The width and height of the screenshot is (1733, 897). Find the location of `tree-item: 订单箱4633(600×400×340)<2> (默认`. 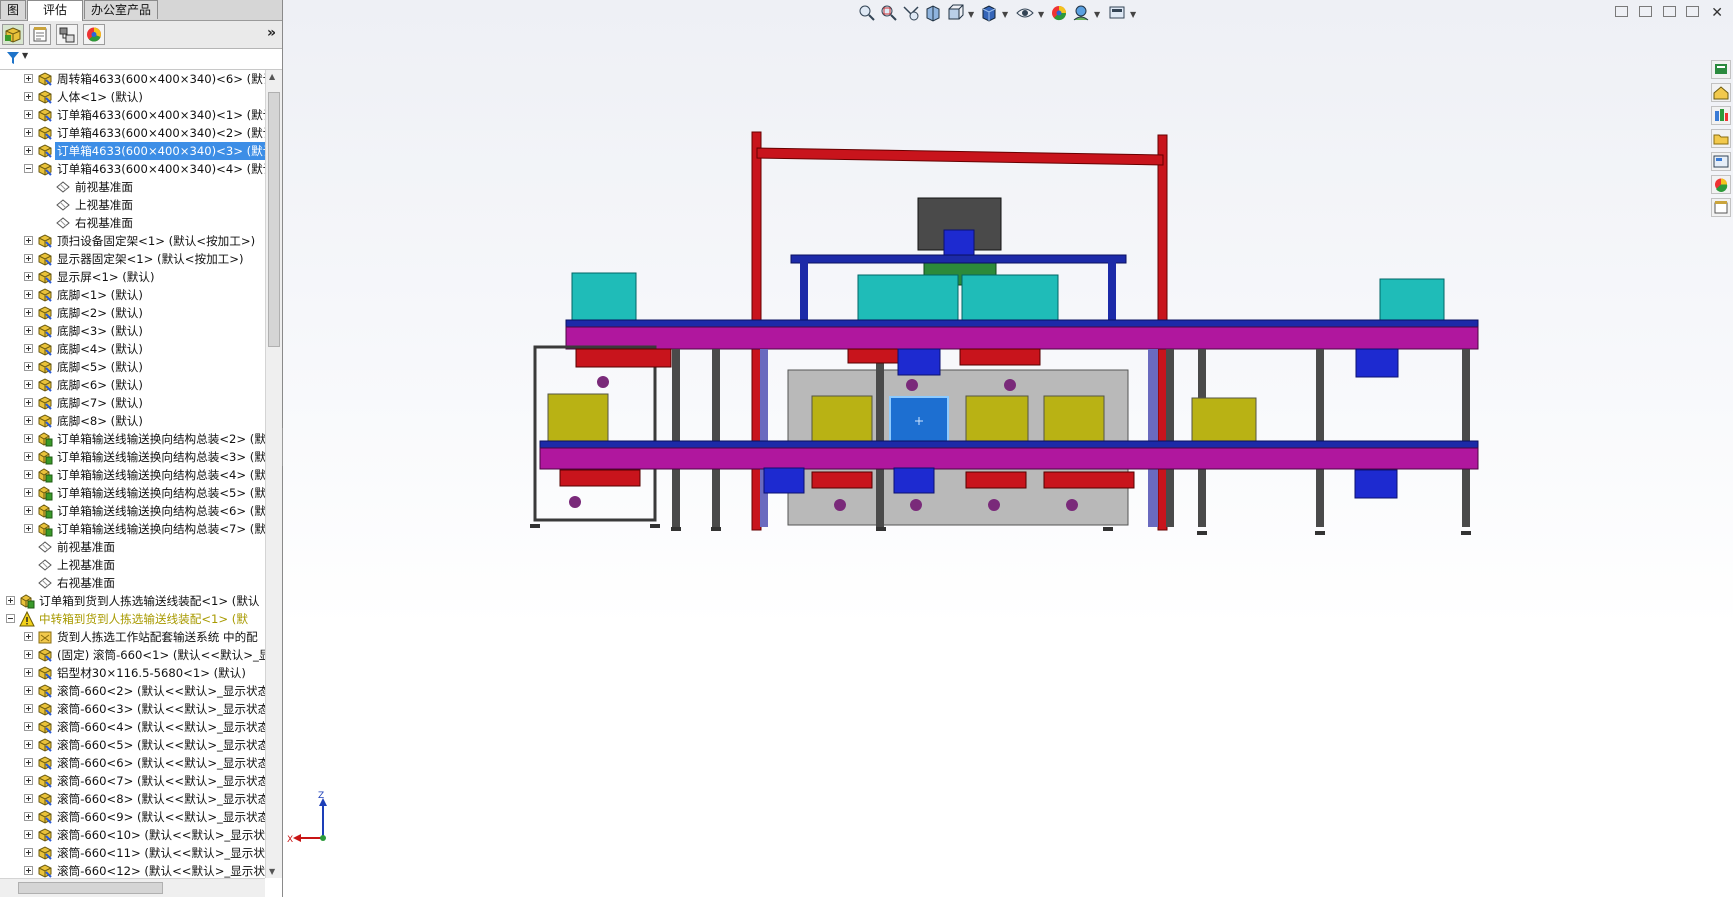

tree-item: 订单箱4633(600×400×340)<2> (默认 is located at coordinates (132, 133).